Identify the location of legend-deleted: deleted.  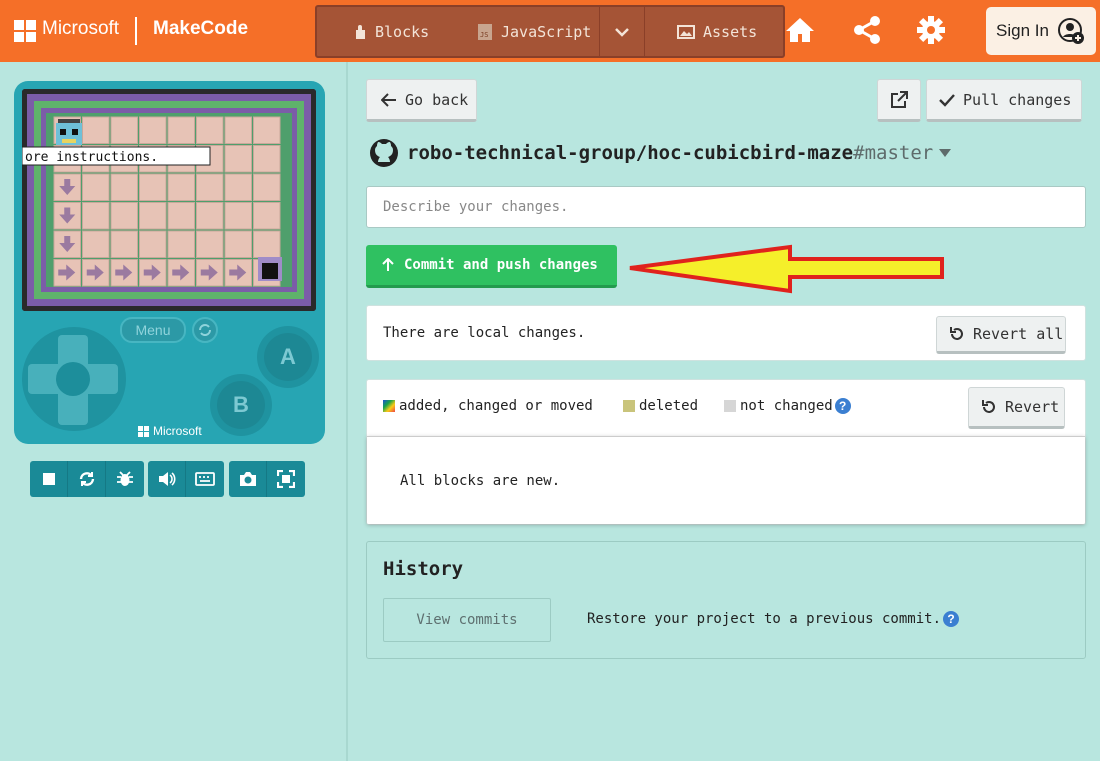
(660, 406).